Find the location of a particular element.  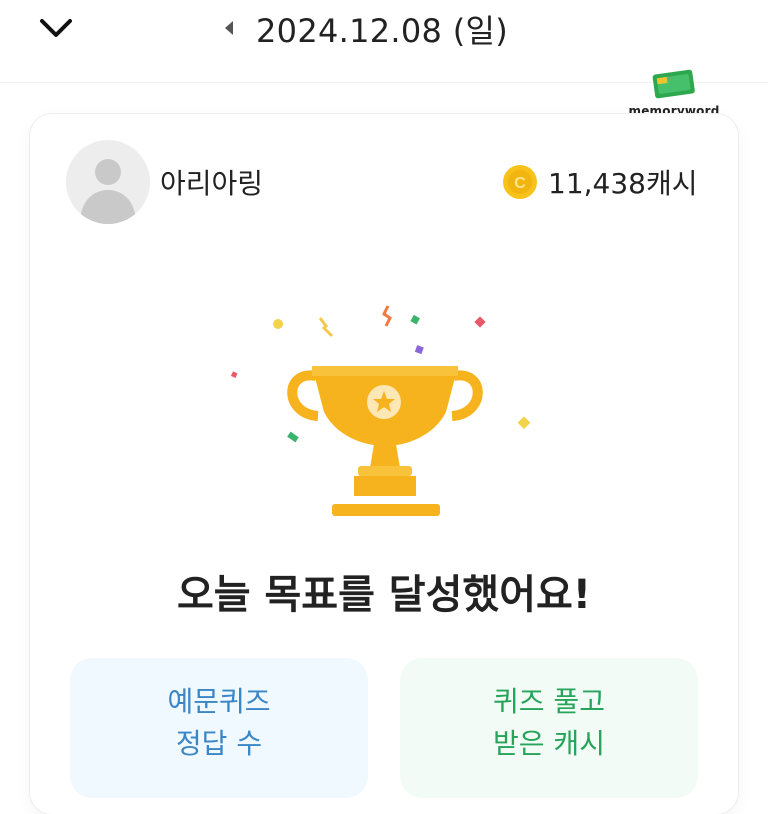

stat-label-line1: 퀴즈 풀고 is located at coordinates (549, 701).